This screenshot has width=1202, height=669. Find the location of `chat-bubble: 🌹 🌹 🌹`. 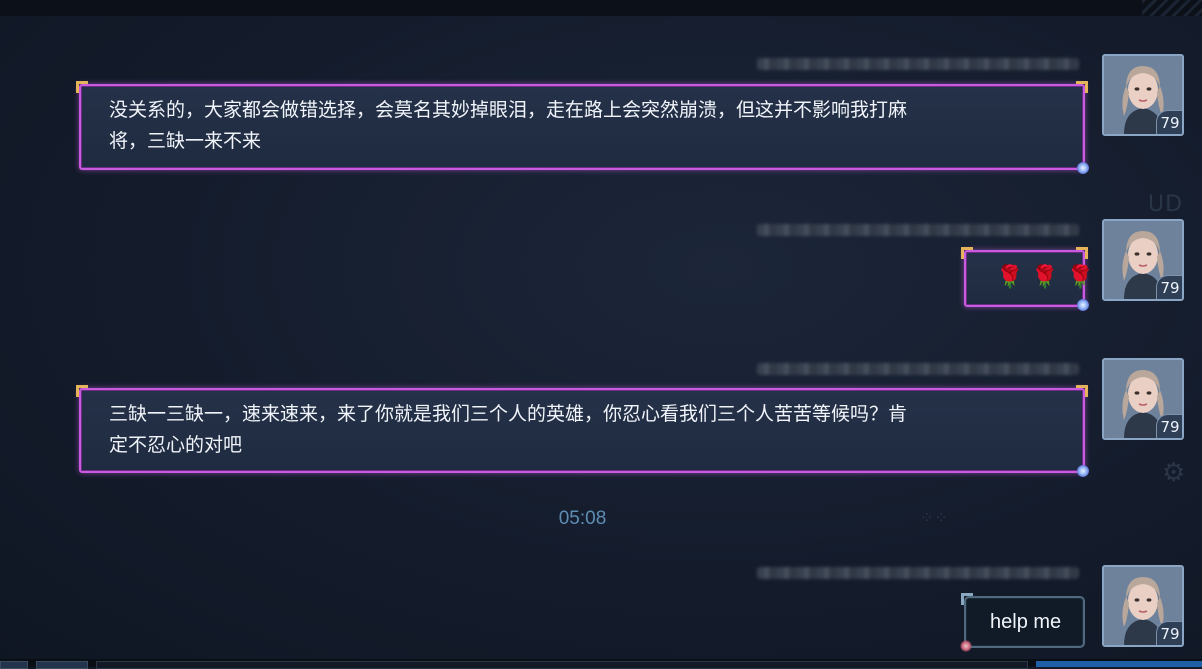

chat-bubble: 🌹 🌹 🌹 is located at coordinates (1027, 279).